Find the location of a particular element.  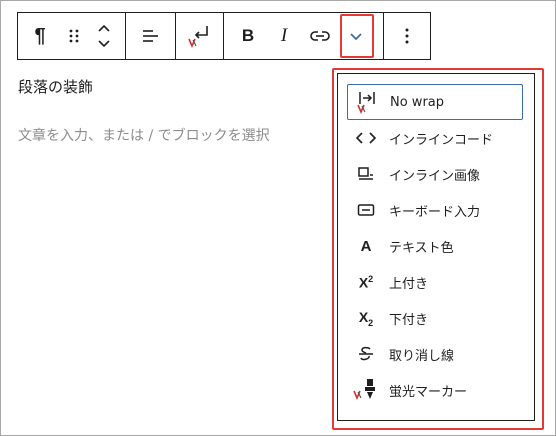

strikethrough-icon is located at coordinates (366, 354).